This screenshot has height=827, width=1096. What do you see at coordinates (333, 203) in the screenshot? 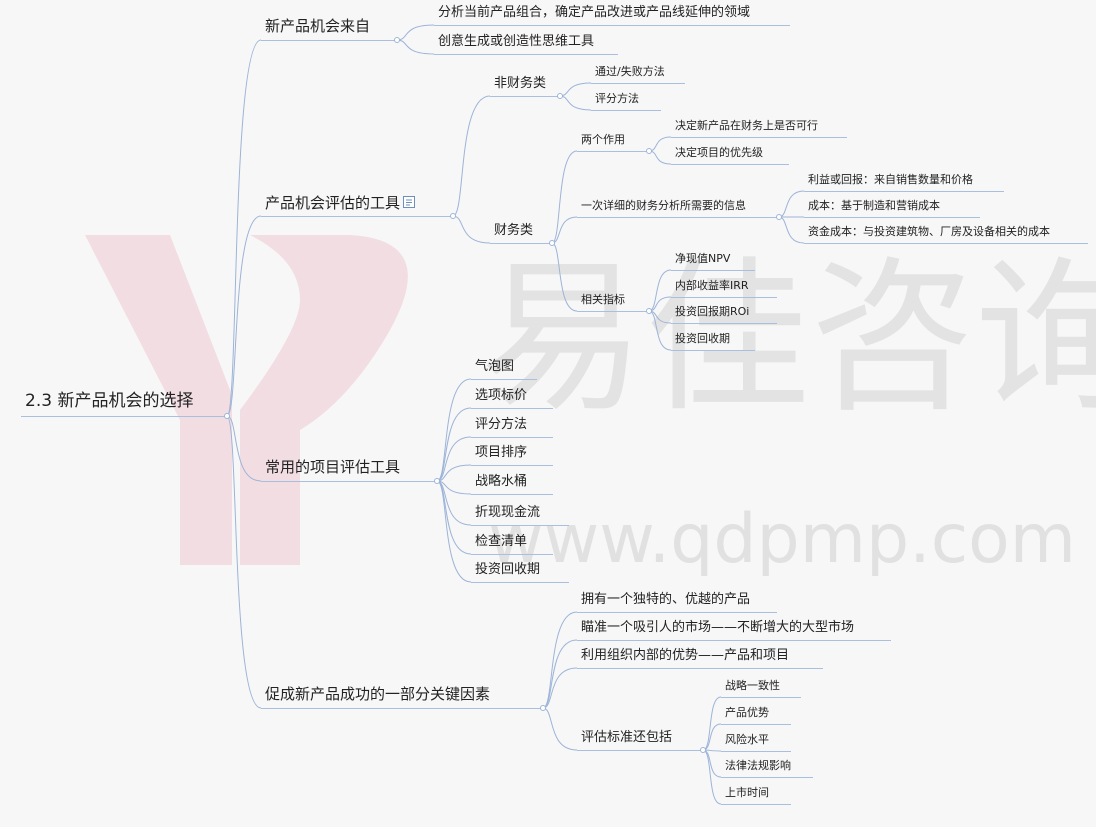
I see `topic-label: 产品机会评估的工具` at bounding box center [333, 203].